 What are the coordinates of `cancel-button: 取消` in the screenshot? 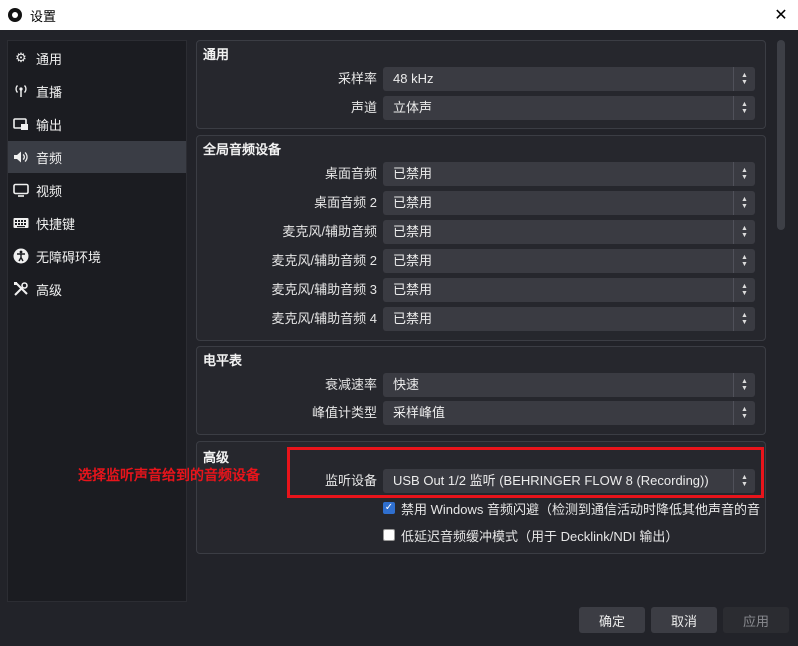 It's located at (684, 620).